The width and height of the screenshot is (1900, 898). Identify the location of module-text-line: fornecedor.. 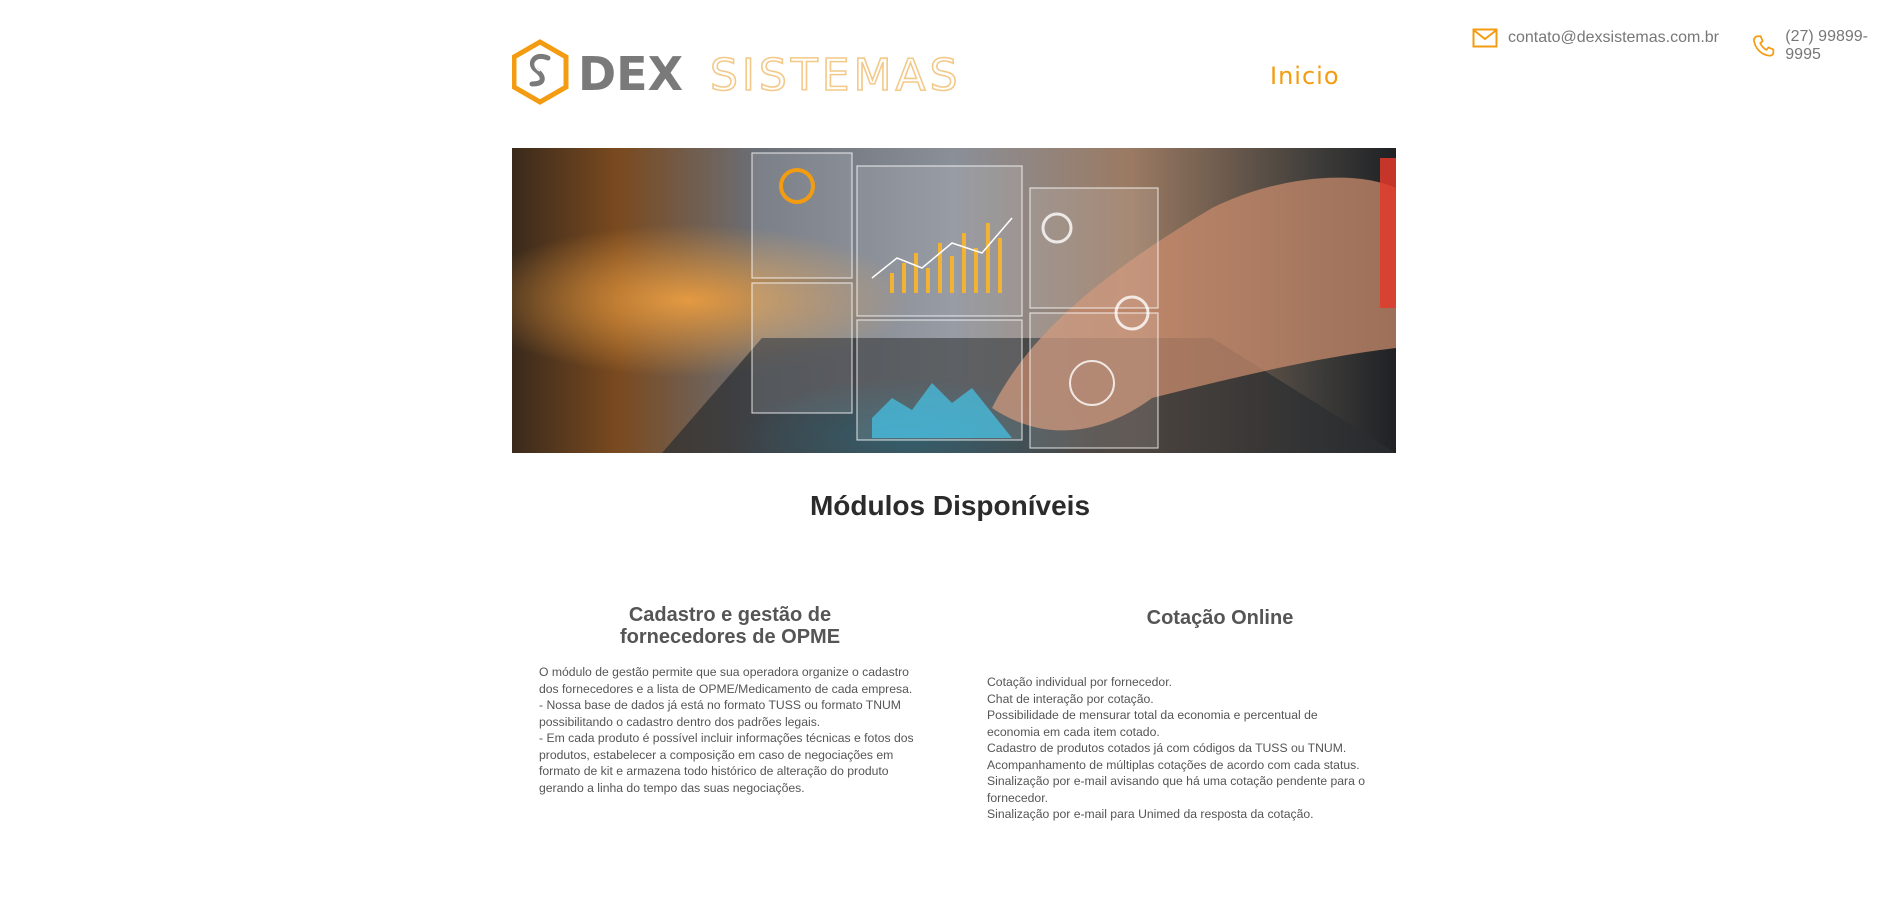
(1017, 797).